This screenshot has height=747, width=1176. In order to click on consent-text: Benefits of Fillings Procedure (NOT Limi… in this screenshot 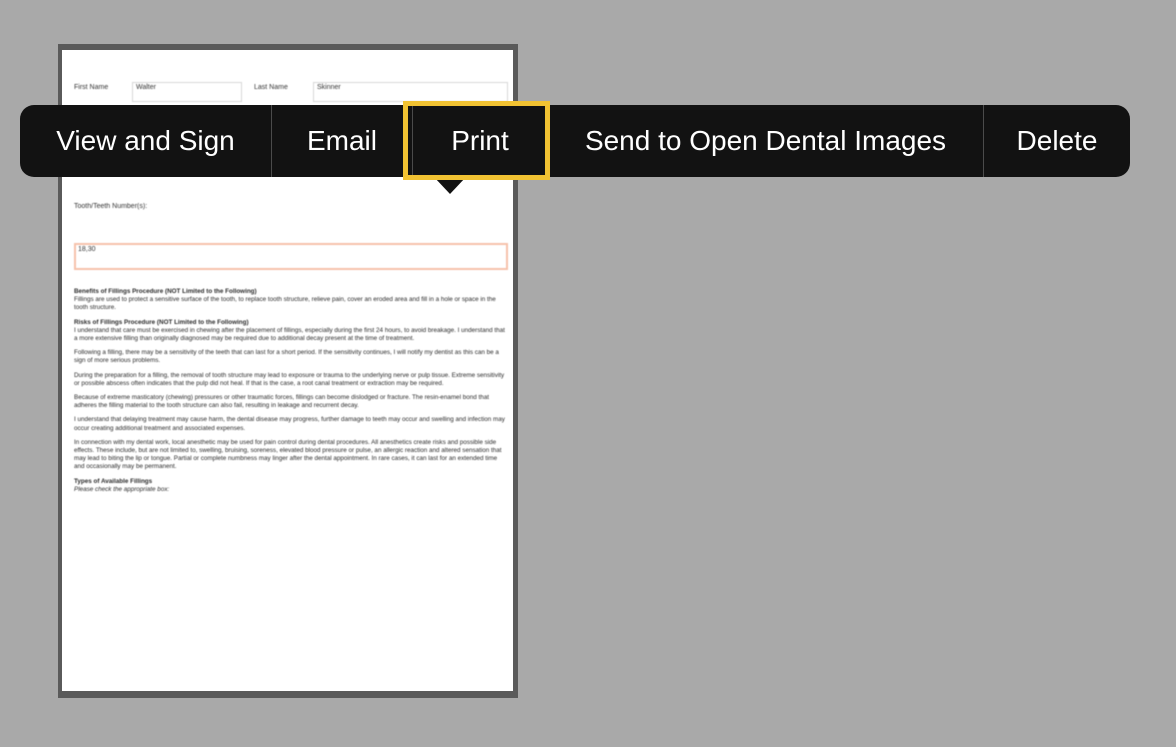, I will do `click(290, 391)`.